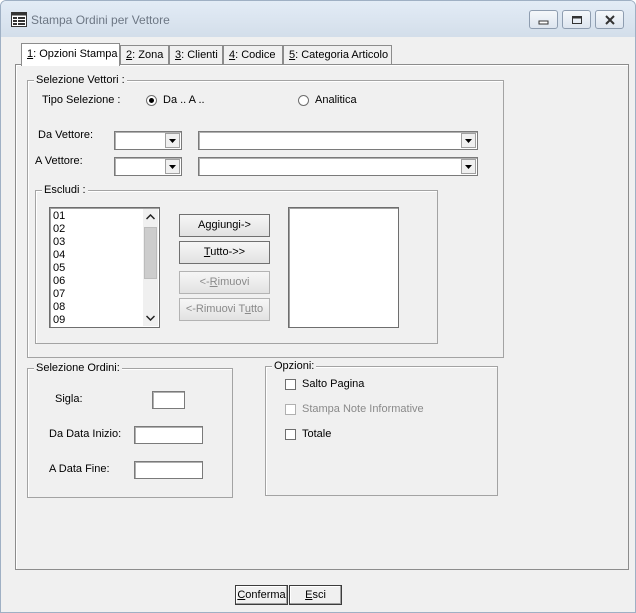 The height and width of the screenshot is (613, 636). Describe the element at coordinates (100, 20) in the screenshot. I see `window-title: Stampa Ordini per Vettore` at that location.